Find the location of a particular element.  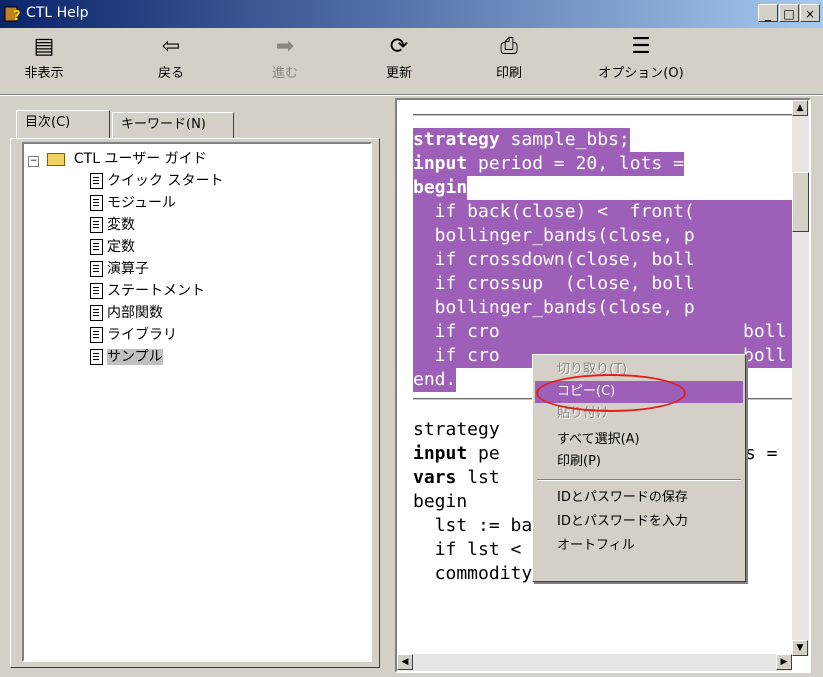

code-line: input pe is located at coordinates (456, 453).